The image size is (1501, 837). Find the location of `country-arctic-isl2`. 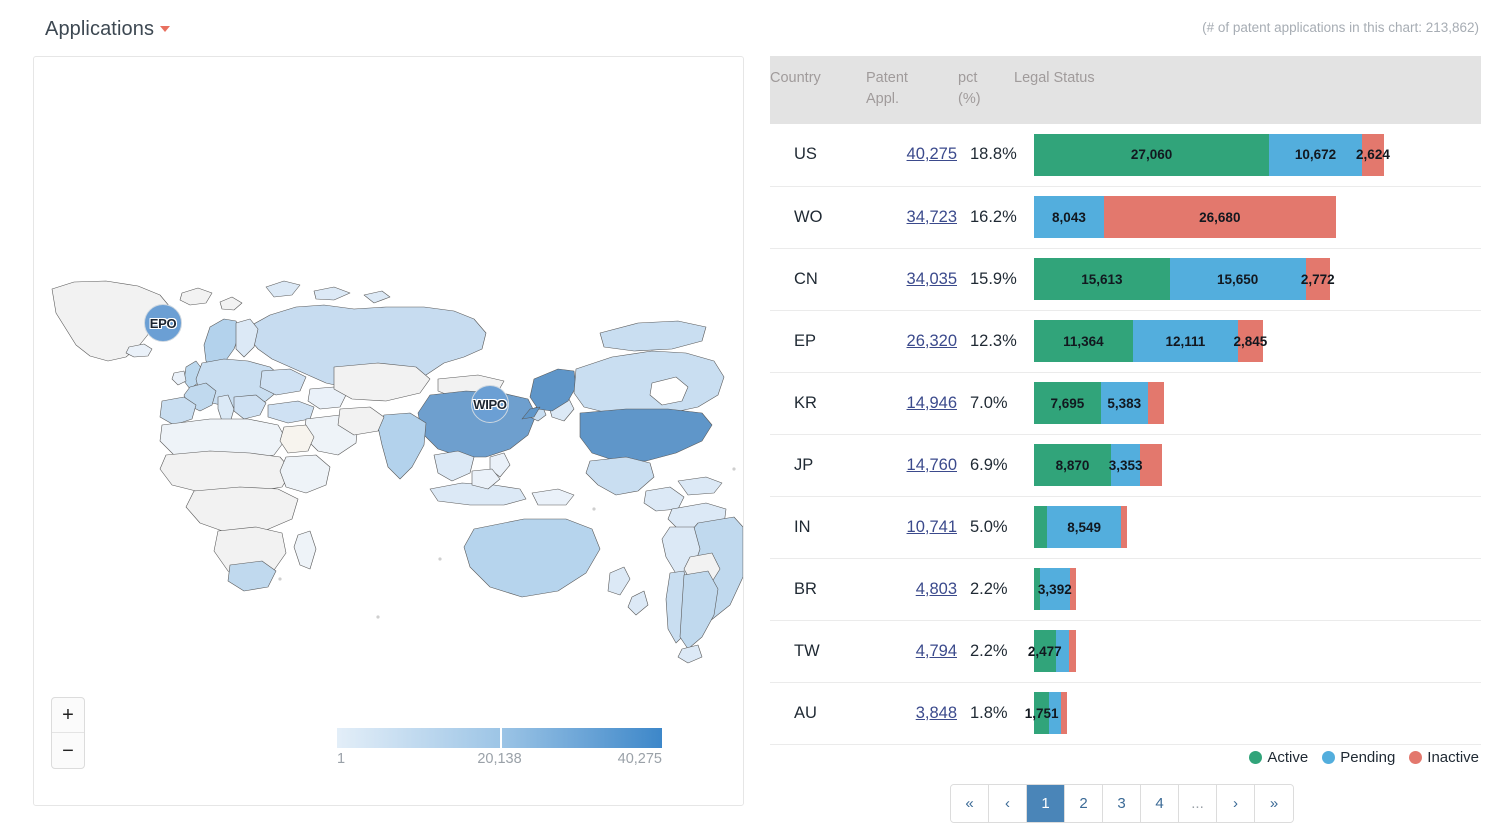

country-arctic-isl2 is located at coordinates (332, 293).